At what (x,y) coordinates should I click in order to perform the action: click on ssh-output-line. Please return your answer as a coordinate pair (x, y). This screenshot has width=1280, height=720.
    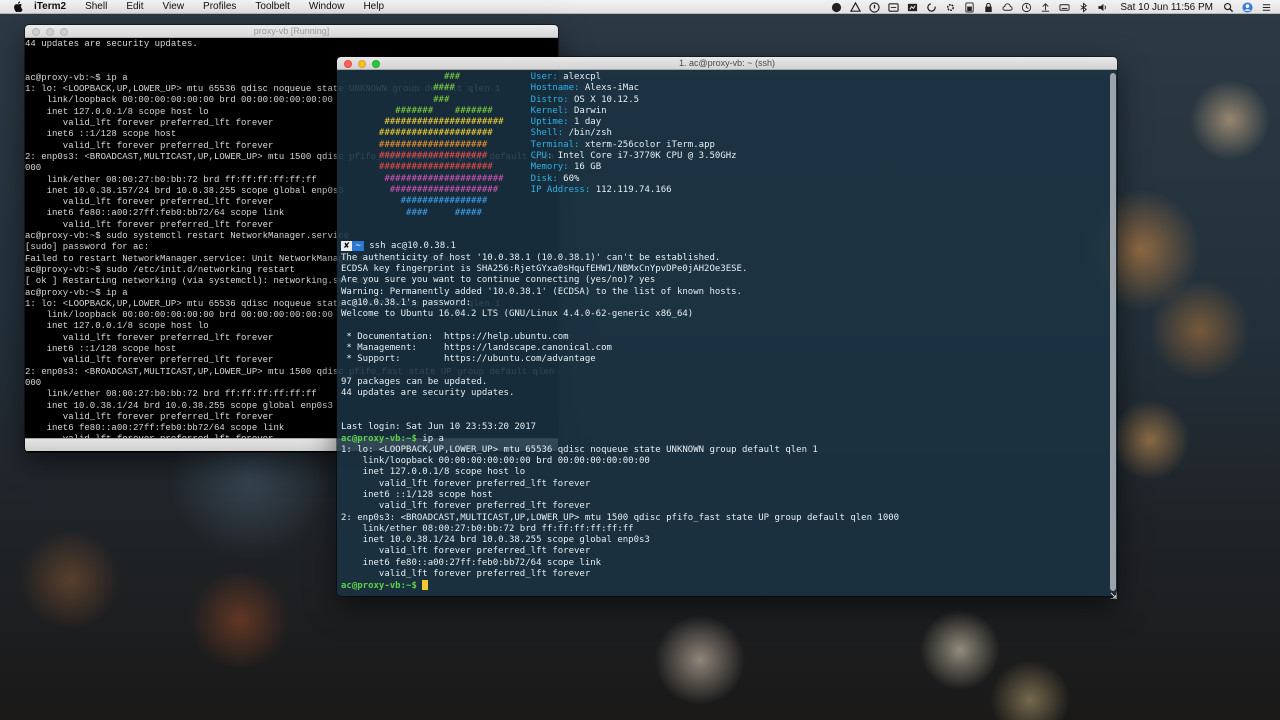
    Looking at the image, I should click on (729, 326).